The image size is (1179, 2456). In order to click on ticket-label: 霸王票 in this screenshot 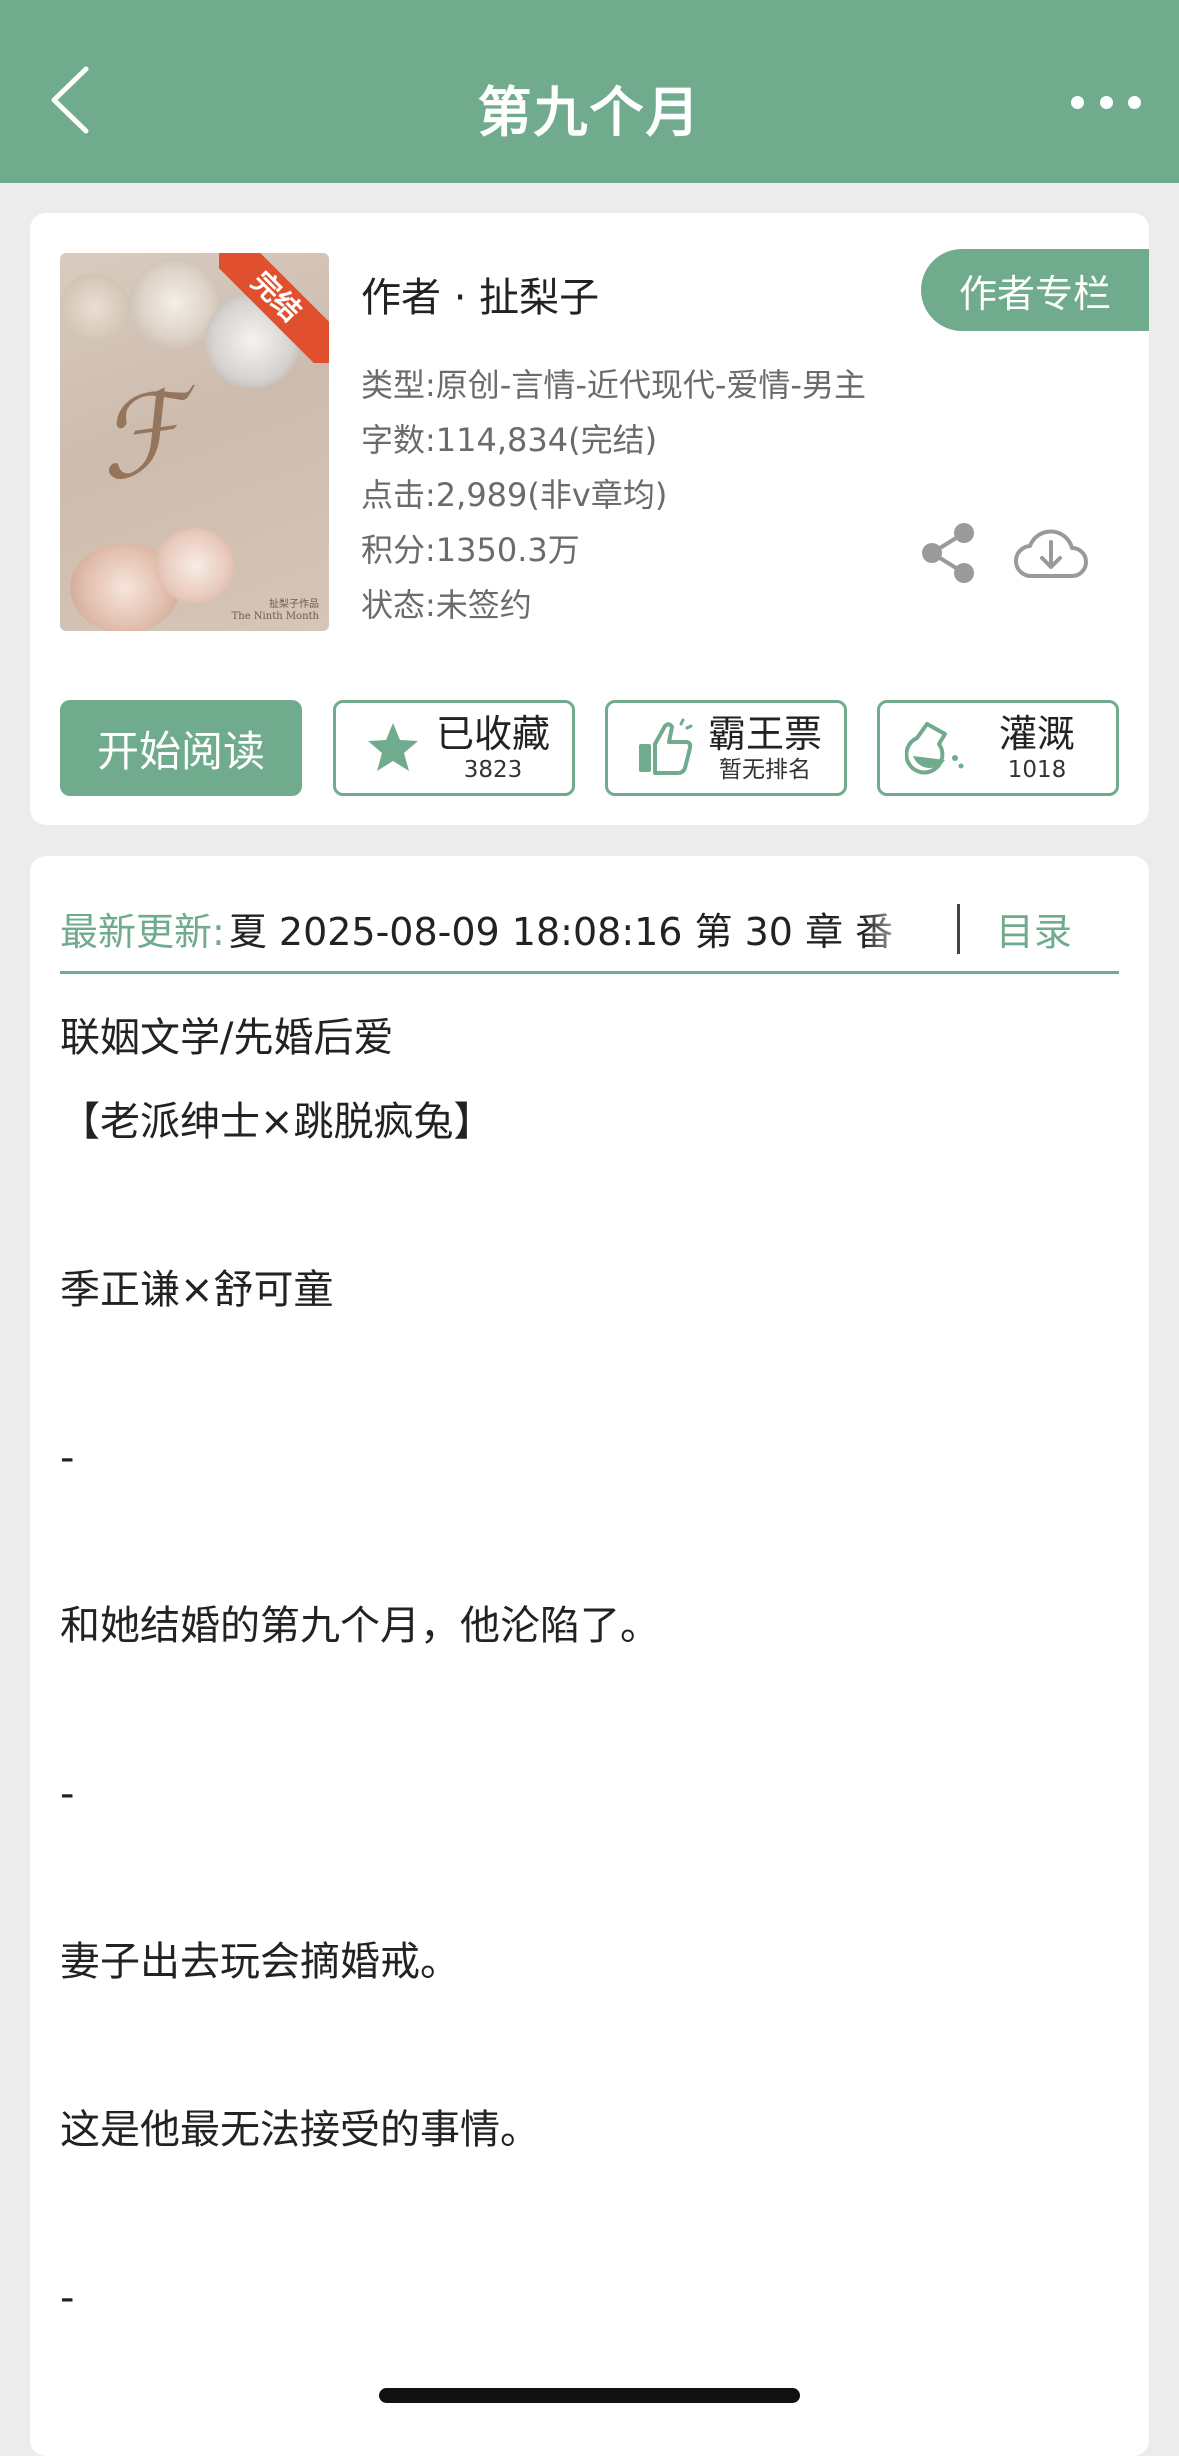, I will do `click(764, 734)`.